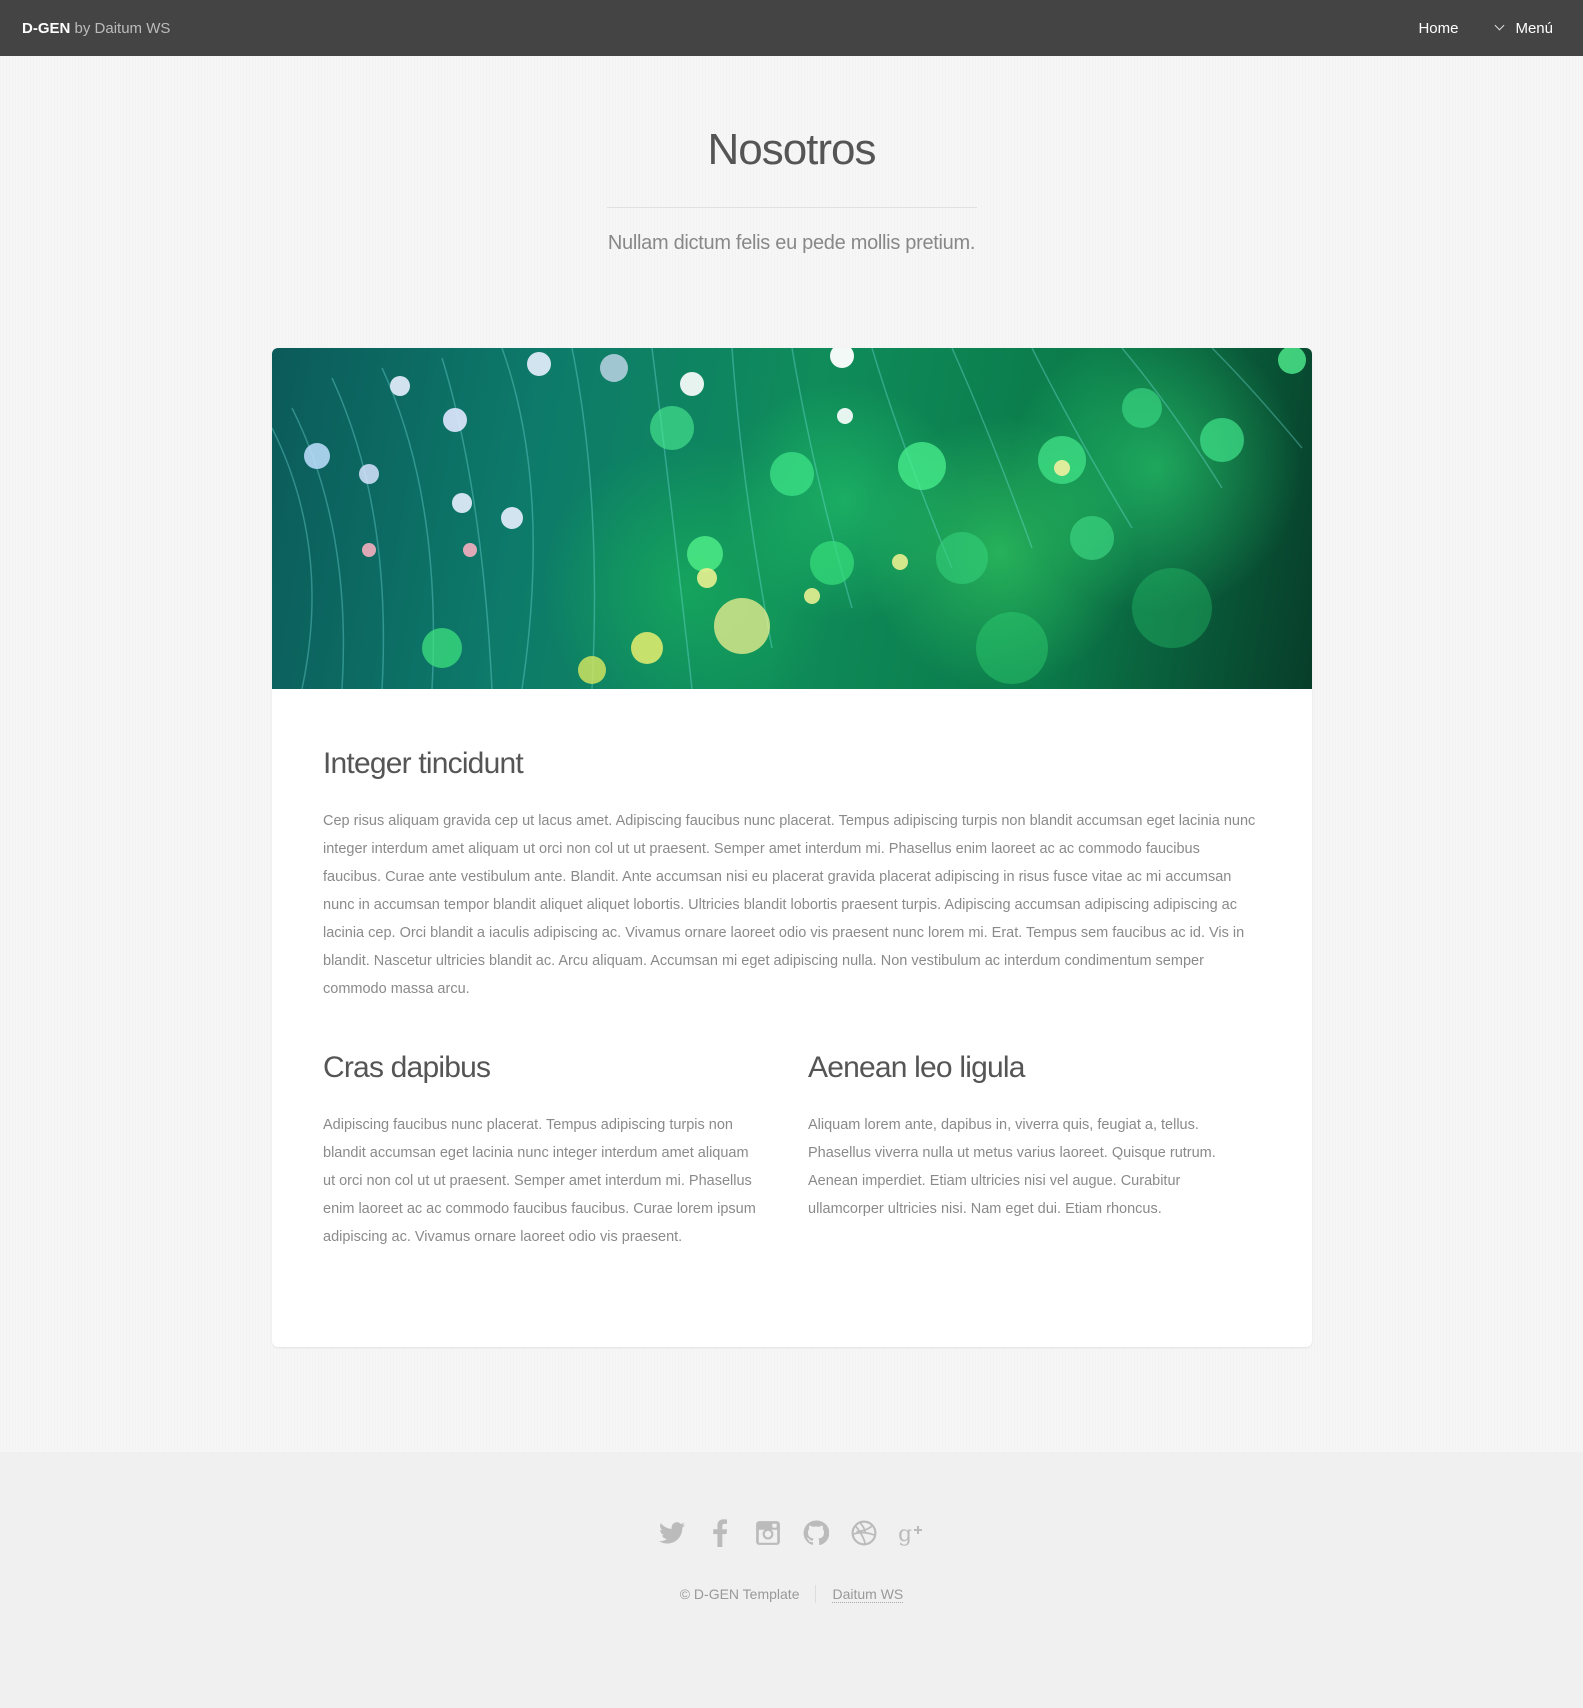 The image size is (1583, 1708). Describe the element at coordinates (916, 1067) in the screenshot. I see `section-heading: Aenean leo ligula` at that location.